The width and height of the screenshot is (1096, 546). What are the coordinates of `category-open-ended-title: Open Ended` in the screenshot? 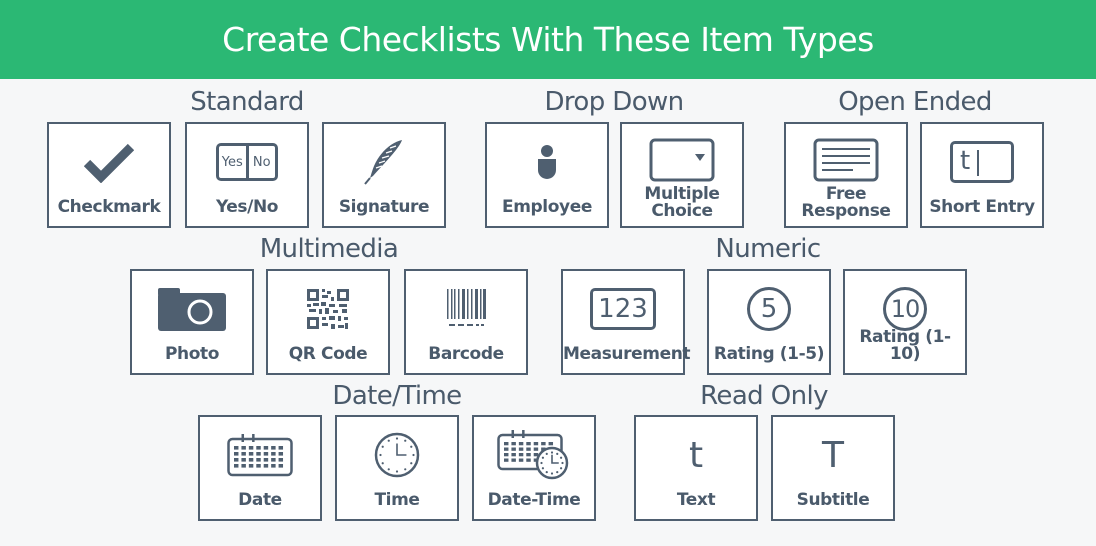 It's located at (915, 102).